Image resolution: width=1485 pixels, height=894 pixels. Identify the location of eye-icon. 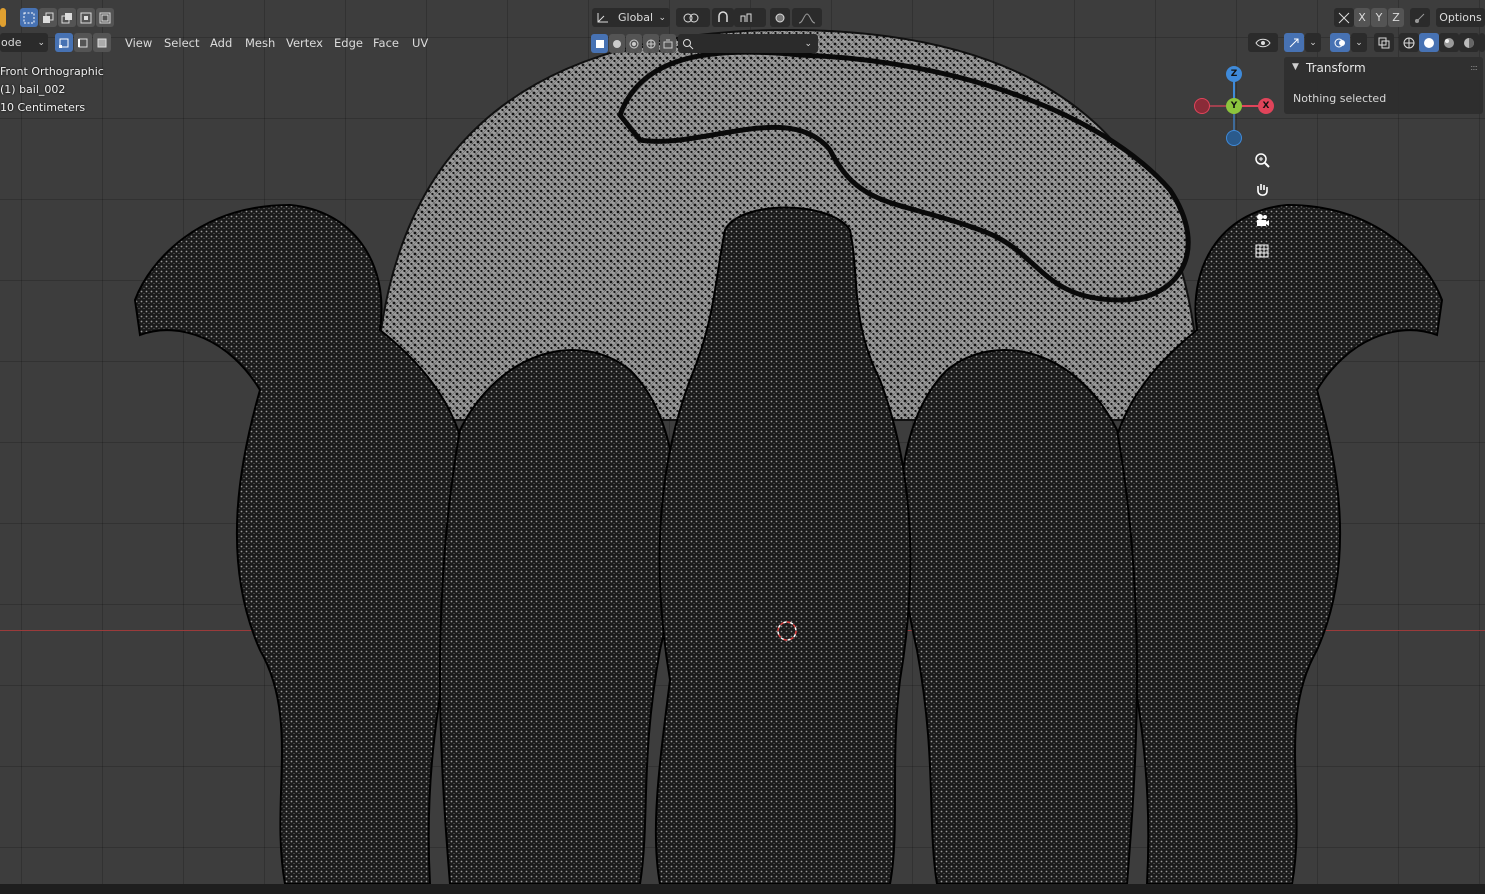
(1263, 42).